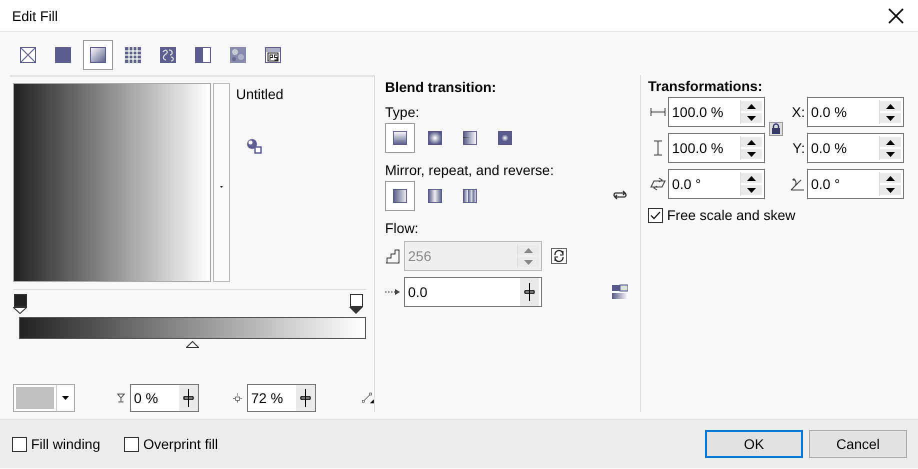 The image size is (918, 469). Describe the element at coordinates (435, 138) in the screenshot. I see `radial-gradient-icon` at that location.